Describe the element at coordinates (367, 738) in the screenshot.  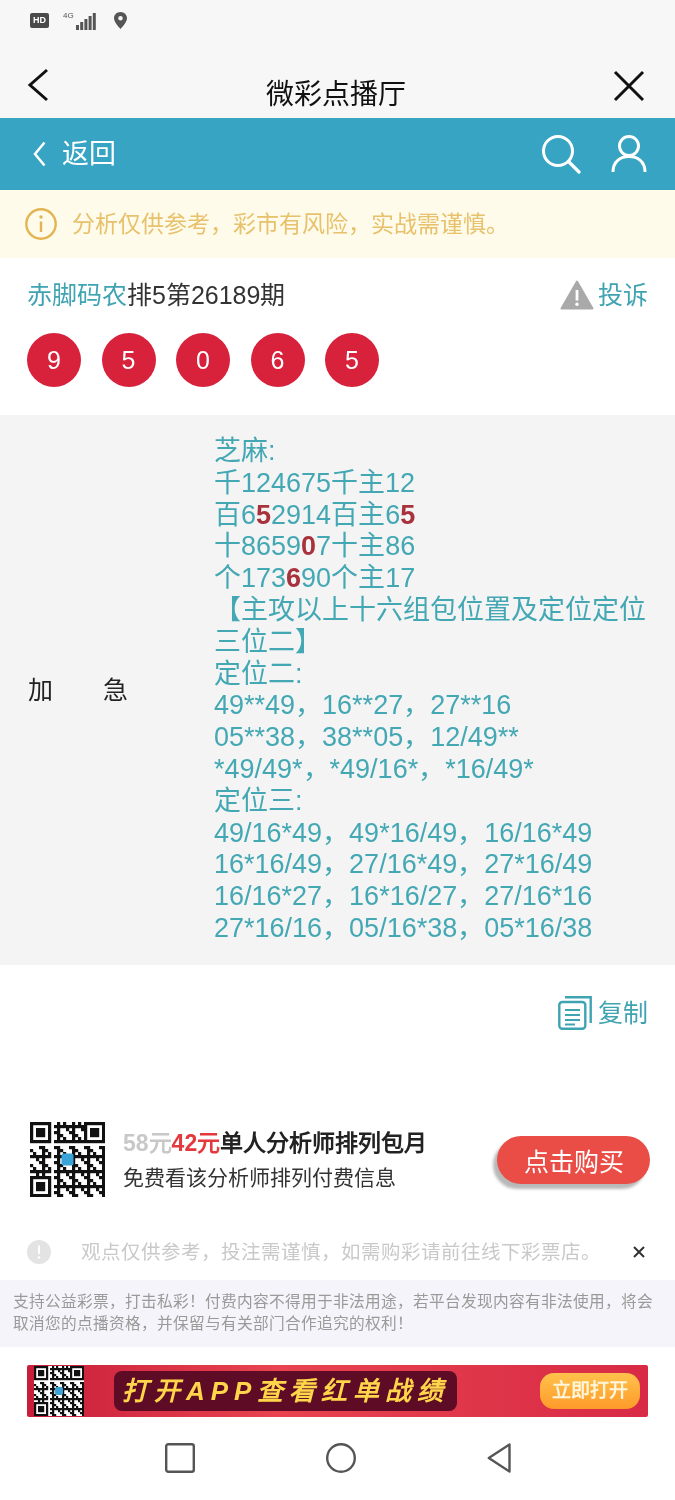
I see `content-line: 05**38，38**05，12/49**` at that location.